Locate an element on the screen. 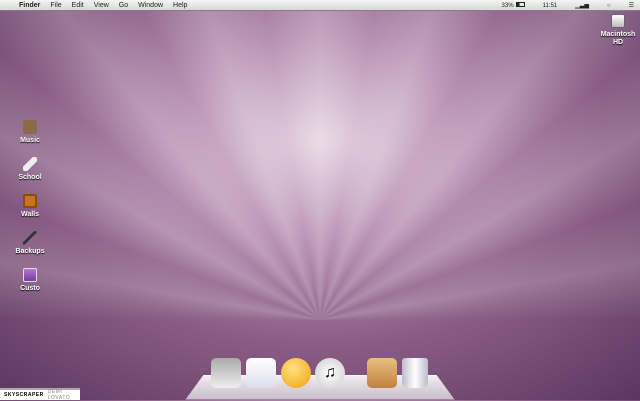 The height and width of the screenshot is (401, 640). now-playing: SKYSCRAPER DEMI LOVATO is located at coordinates (40, 394).